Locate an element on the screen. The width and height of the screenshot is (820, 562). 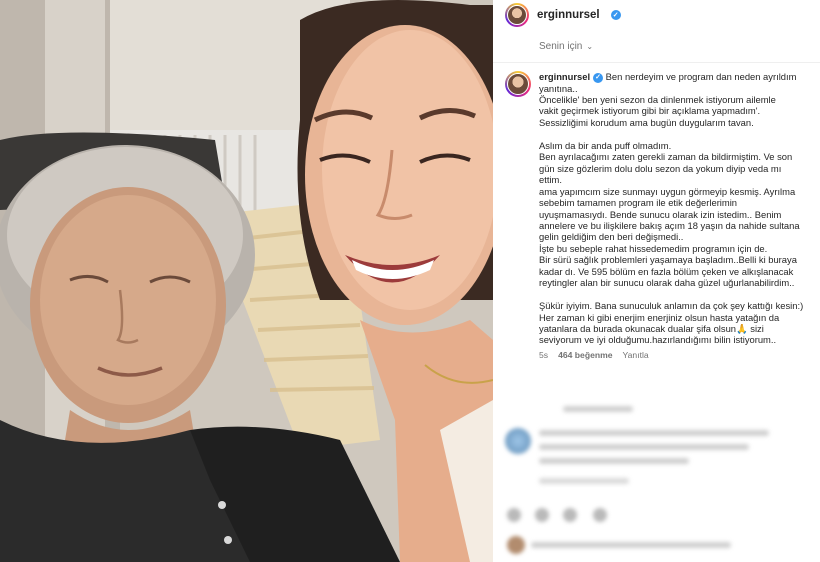
likes-count: 464 beğenme is located at coordinates (585, 355).